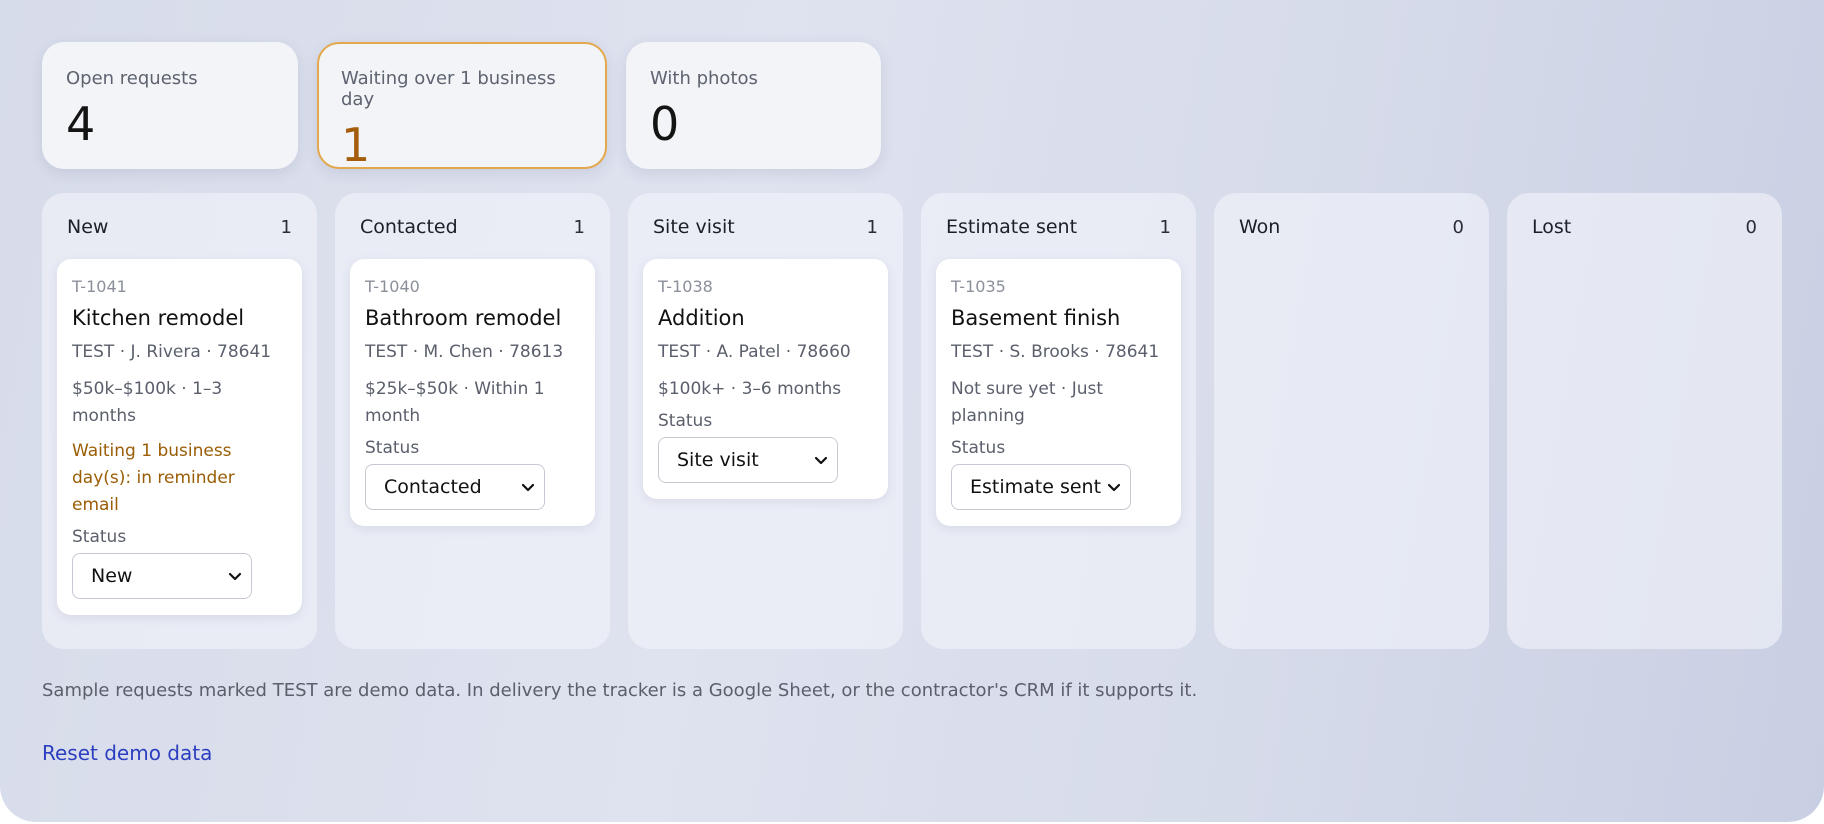 This screenshot has height=824, width=1824. What do you see at coordinates (88, 227) in the screenshot?
I see `column-title: New` at bounding box center [88, 227].